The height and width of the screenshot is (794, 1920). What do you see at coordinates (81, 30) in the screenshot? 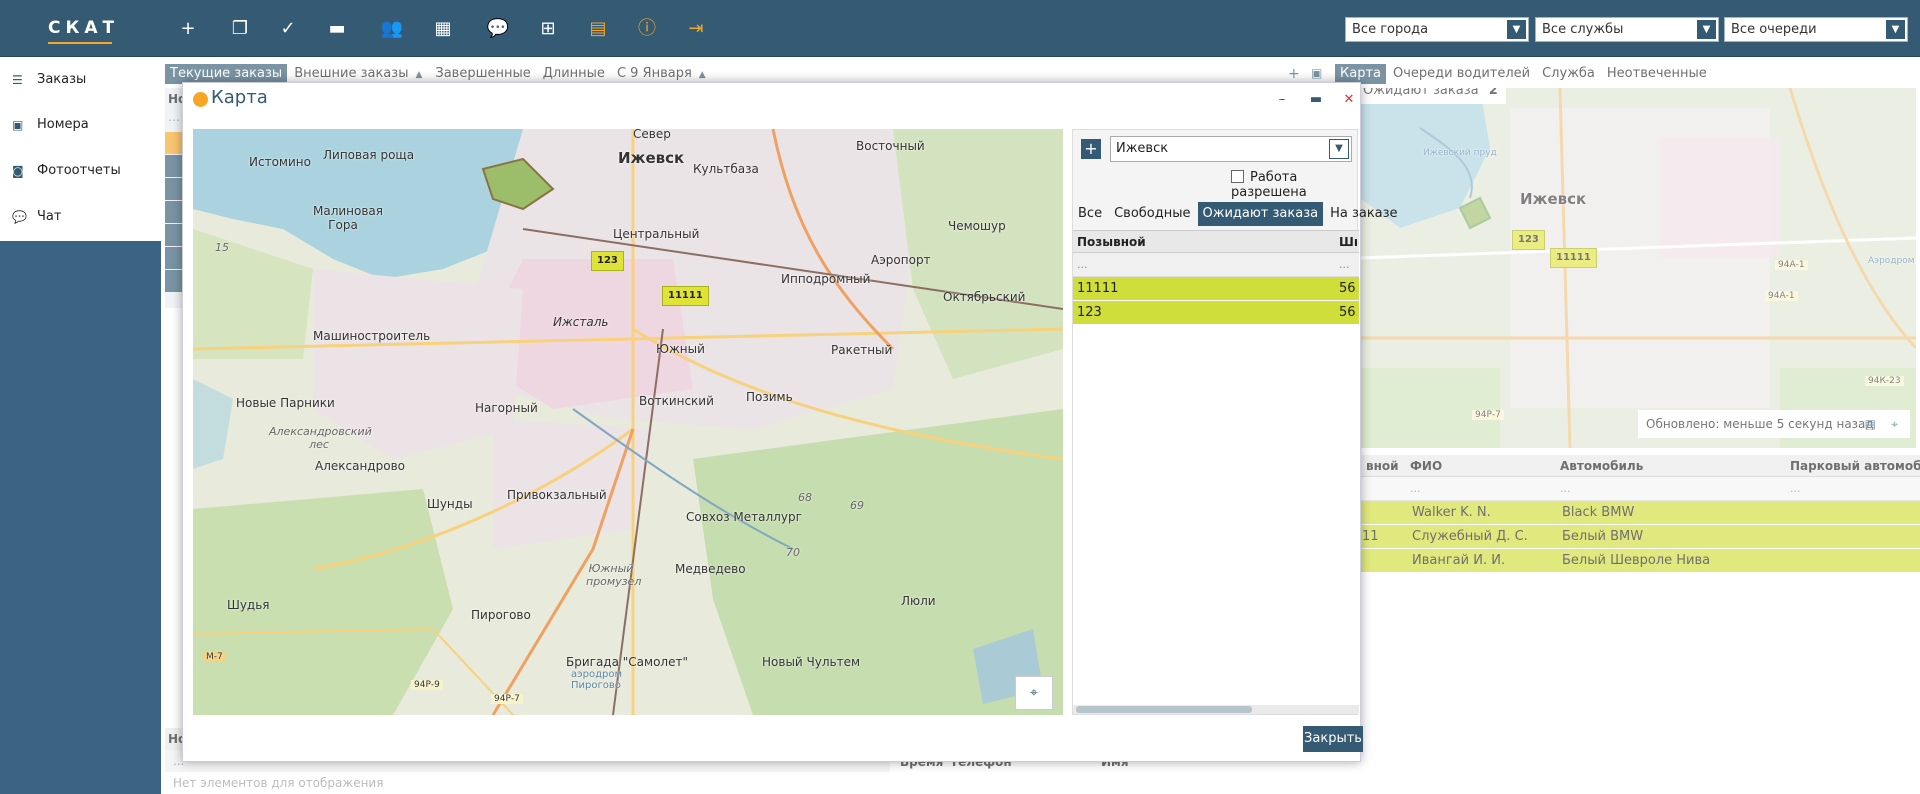
I see `app-logo: СКАТ` at bounding box center [81, 30].